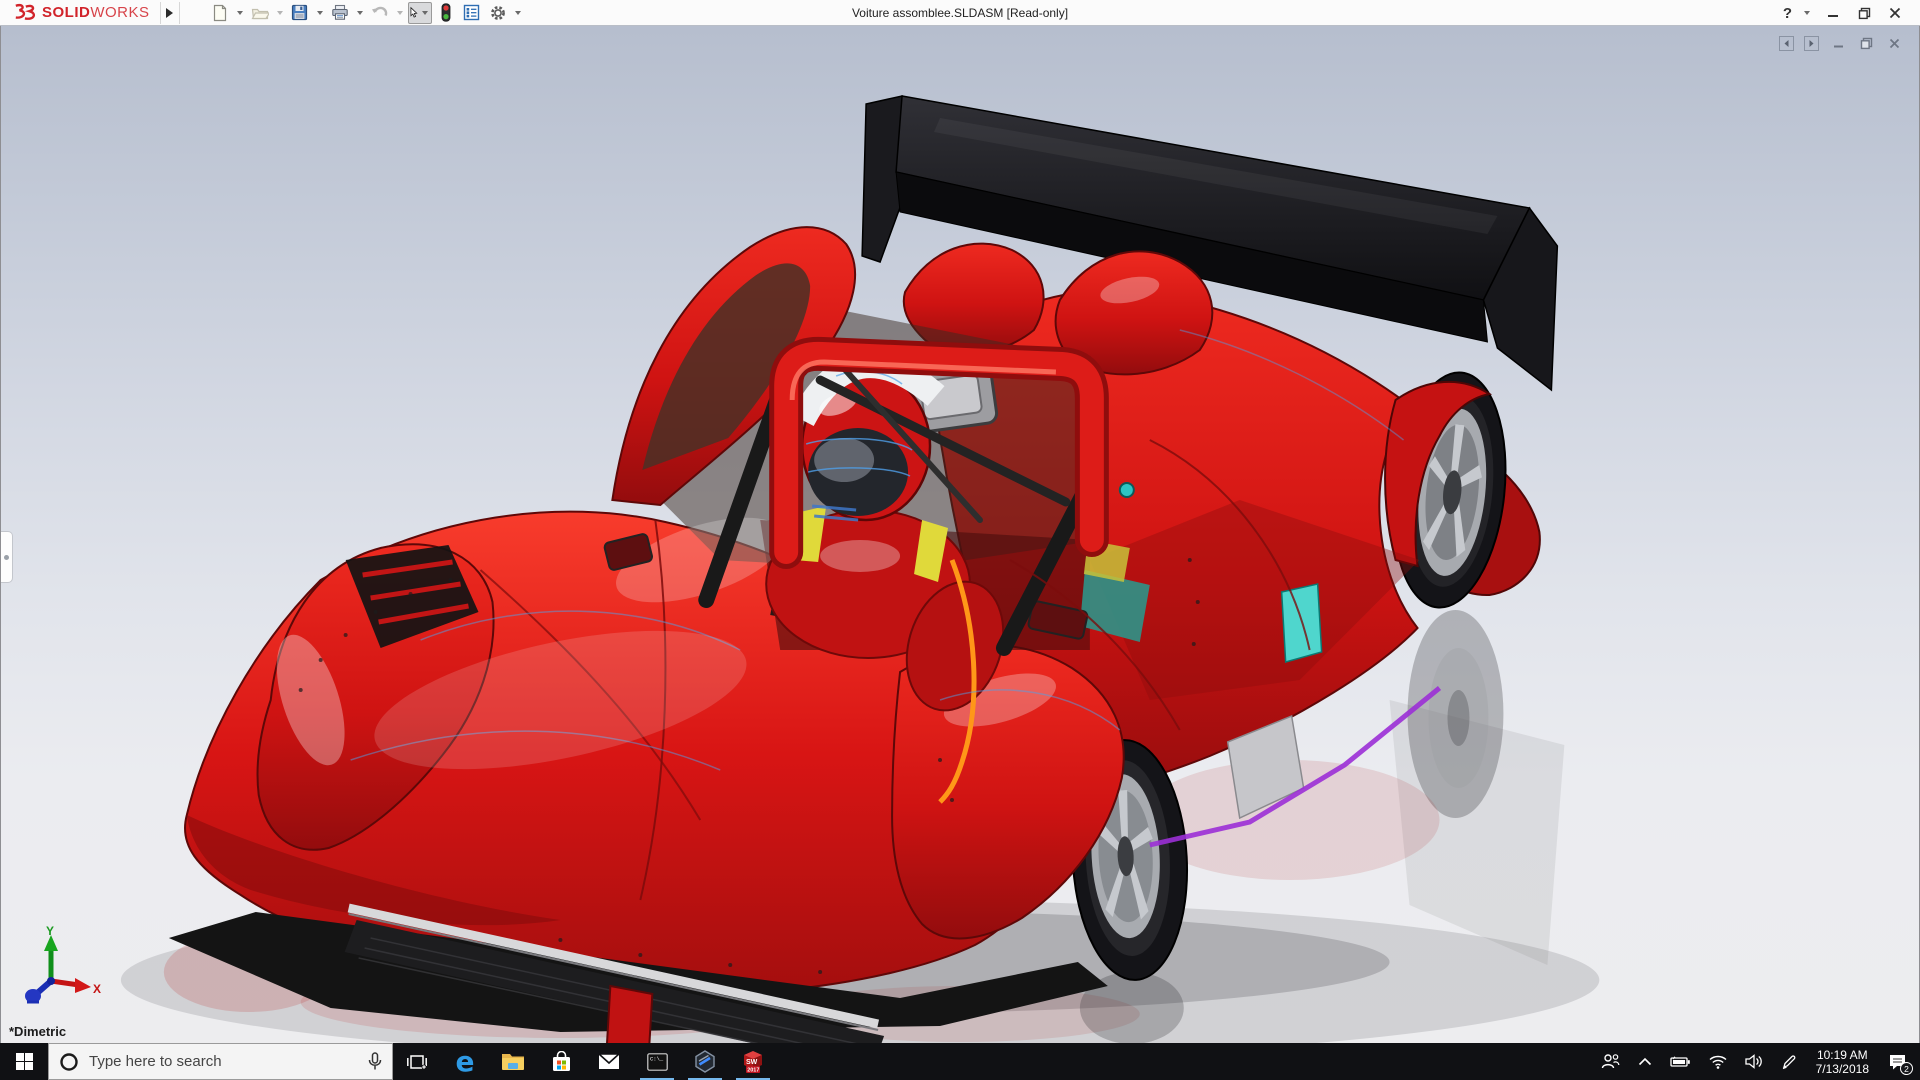 The height and width of the screenshot is (1080, 1920). I want to click on open-folder-icon, so click(260, 13).